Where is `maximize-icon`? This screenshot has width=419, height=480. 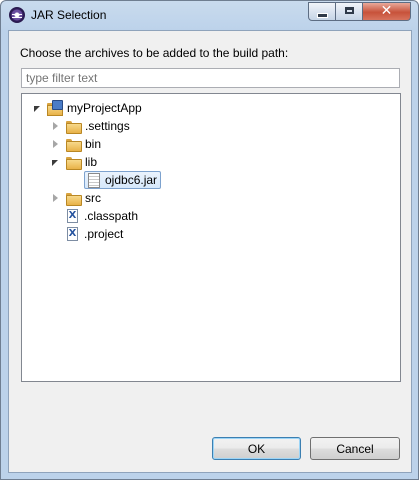
maximize-icon is located at coordinates (349, 10).